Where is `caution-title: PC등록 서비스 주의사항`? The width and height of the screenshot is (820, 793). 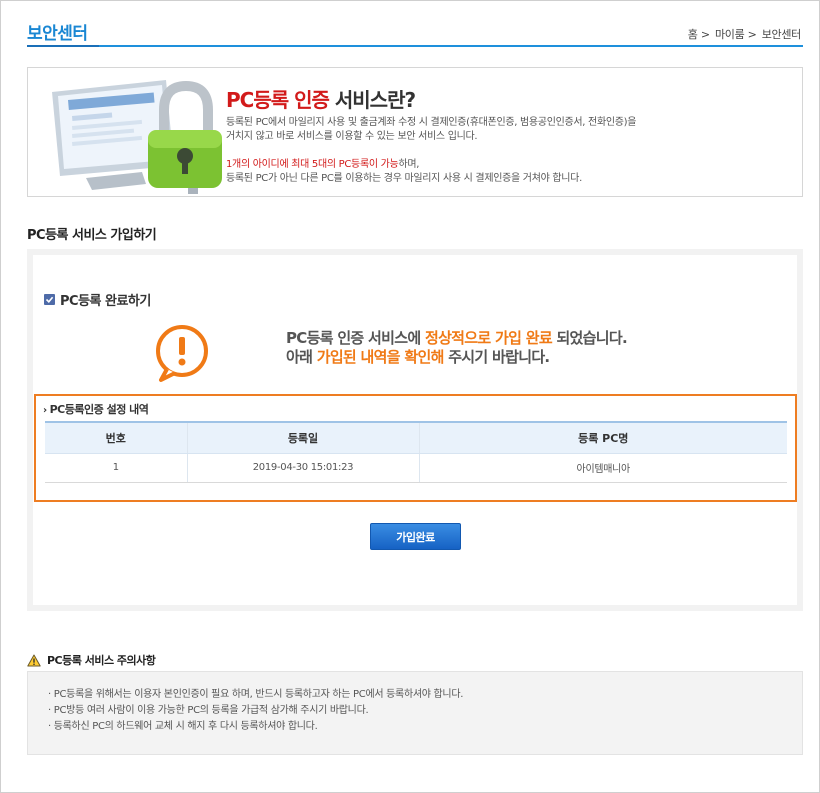 caution-title: PC등록 서비스 주의사항 is located at coordinates (91, 660).